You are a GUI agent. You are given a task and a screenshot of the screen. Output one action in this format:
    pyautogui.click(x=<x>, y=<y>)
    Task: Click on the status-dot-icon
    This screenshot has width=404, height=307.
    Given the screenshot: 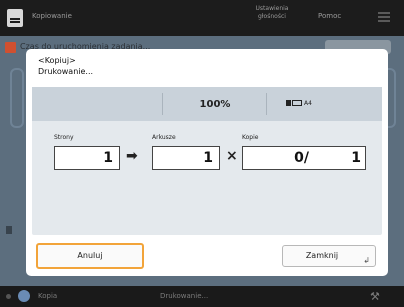 What is the action you would take?
    pyautogui.click(x=8, y=296)
    